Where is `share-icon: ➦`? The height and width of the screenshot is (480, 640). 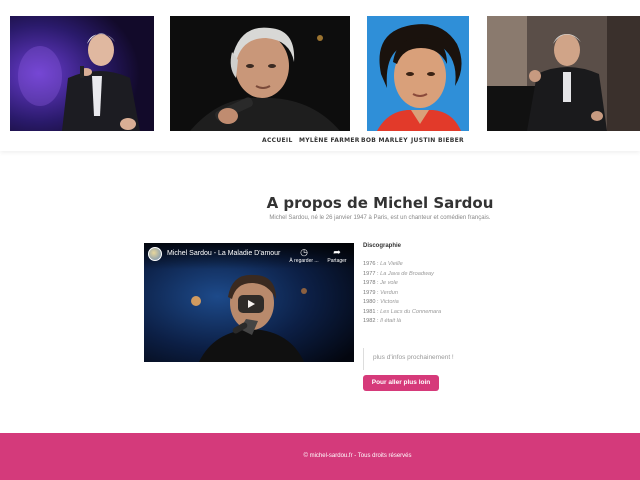
share-icon: ➦ is located at coordinates (337, 252).